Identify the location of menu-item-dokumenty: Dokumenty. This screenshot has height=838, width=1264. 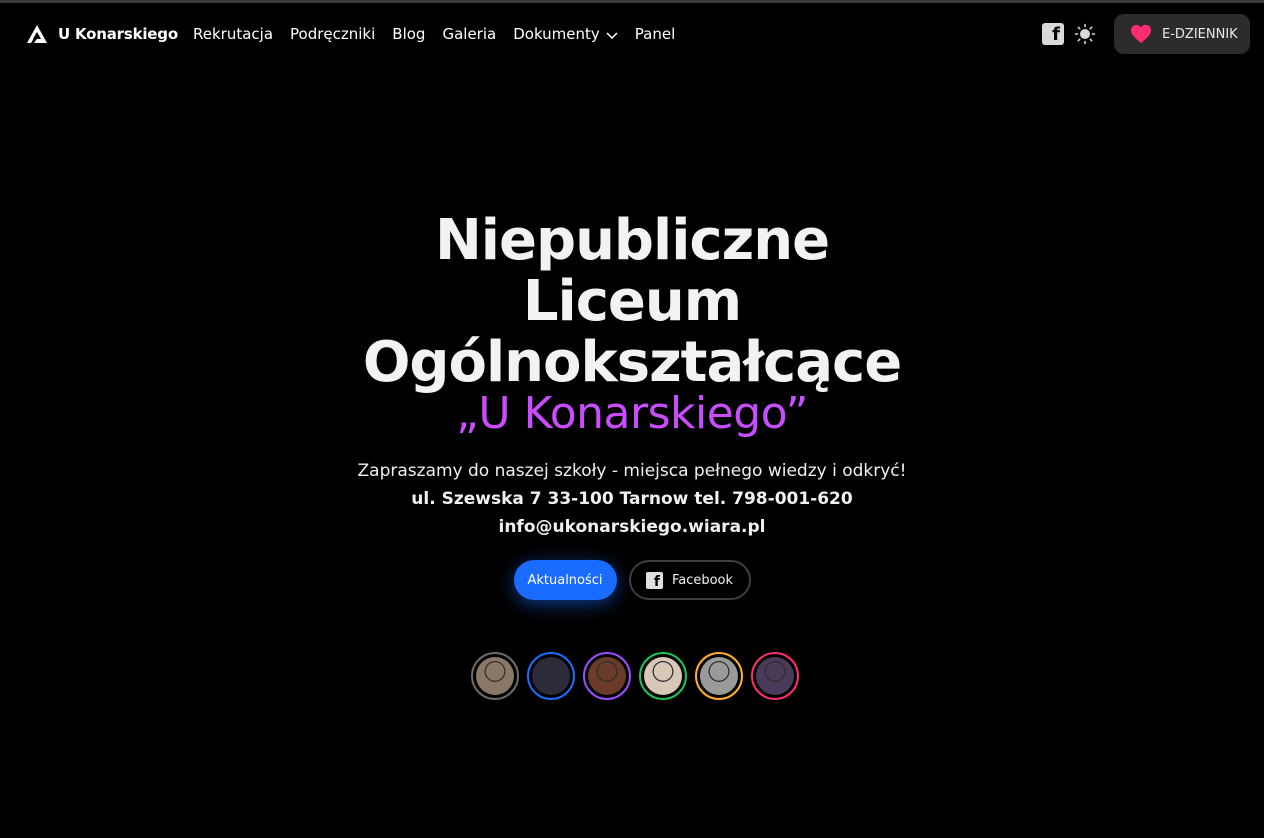
(565, 34).